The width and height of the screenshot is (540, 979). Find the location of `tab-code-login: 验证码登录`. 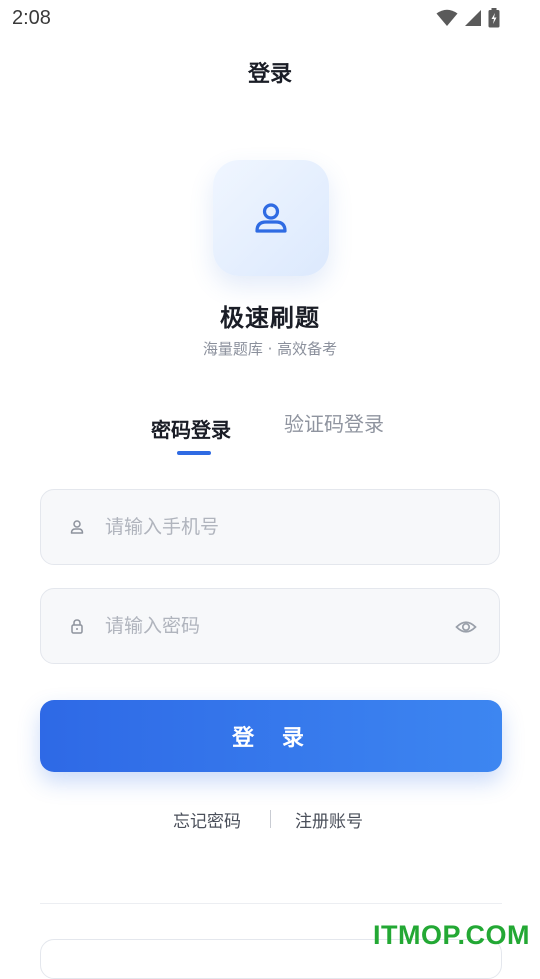

tab-code-login: 验证码登录 is located at coordinates (334, 422).